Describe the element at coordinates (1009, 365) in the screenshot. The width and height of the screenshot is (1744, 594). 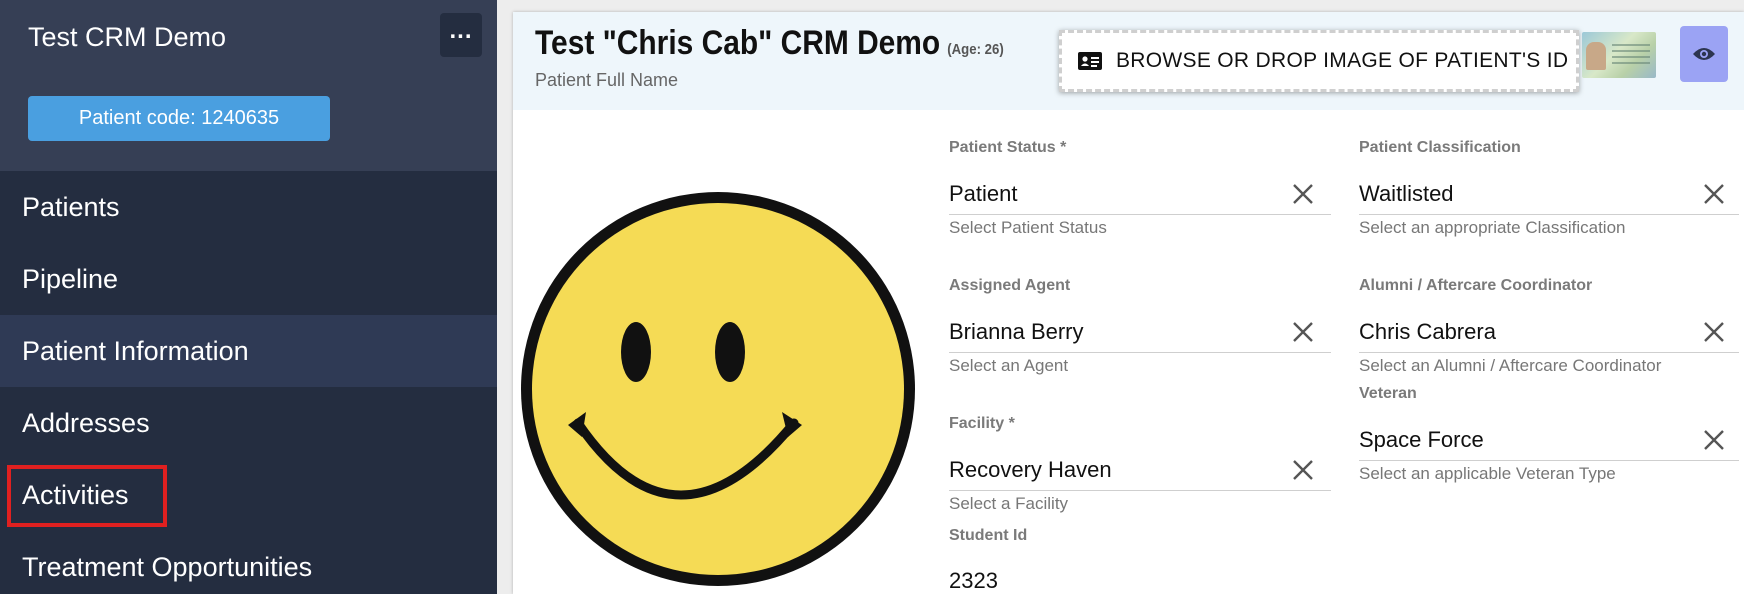
I see `assigned-agent-hint: Select an Agent` at that location.